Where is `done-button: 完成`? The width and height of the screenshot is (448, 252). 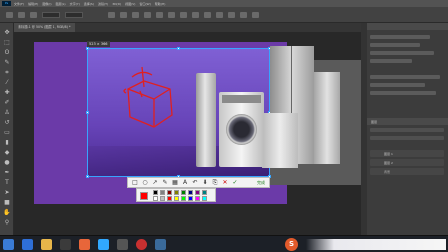
done-button: 完成 is located at coordinates (261, 183).